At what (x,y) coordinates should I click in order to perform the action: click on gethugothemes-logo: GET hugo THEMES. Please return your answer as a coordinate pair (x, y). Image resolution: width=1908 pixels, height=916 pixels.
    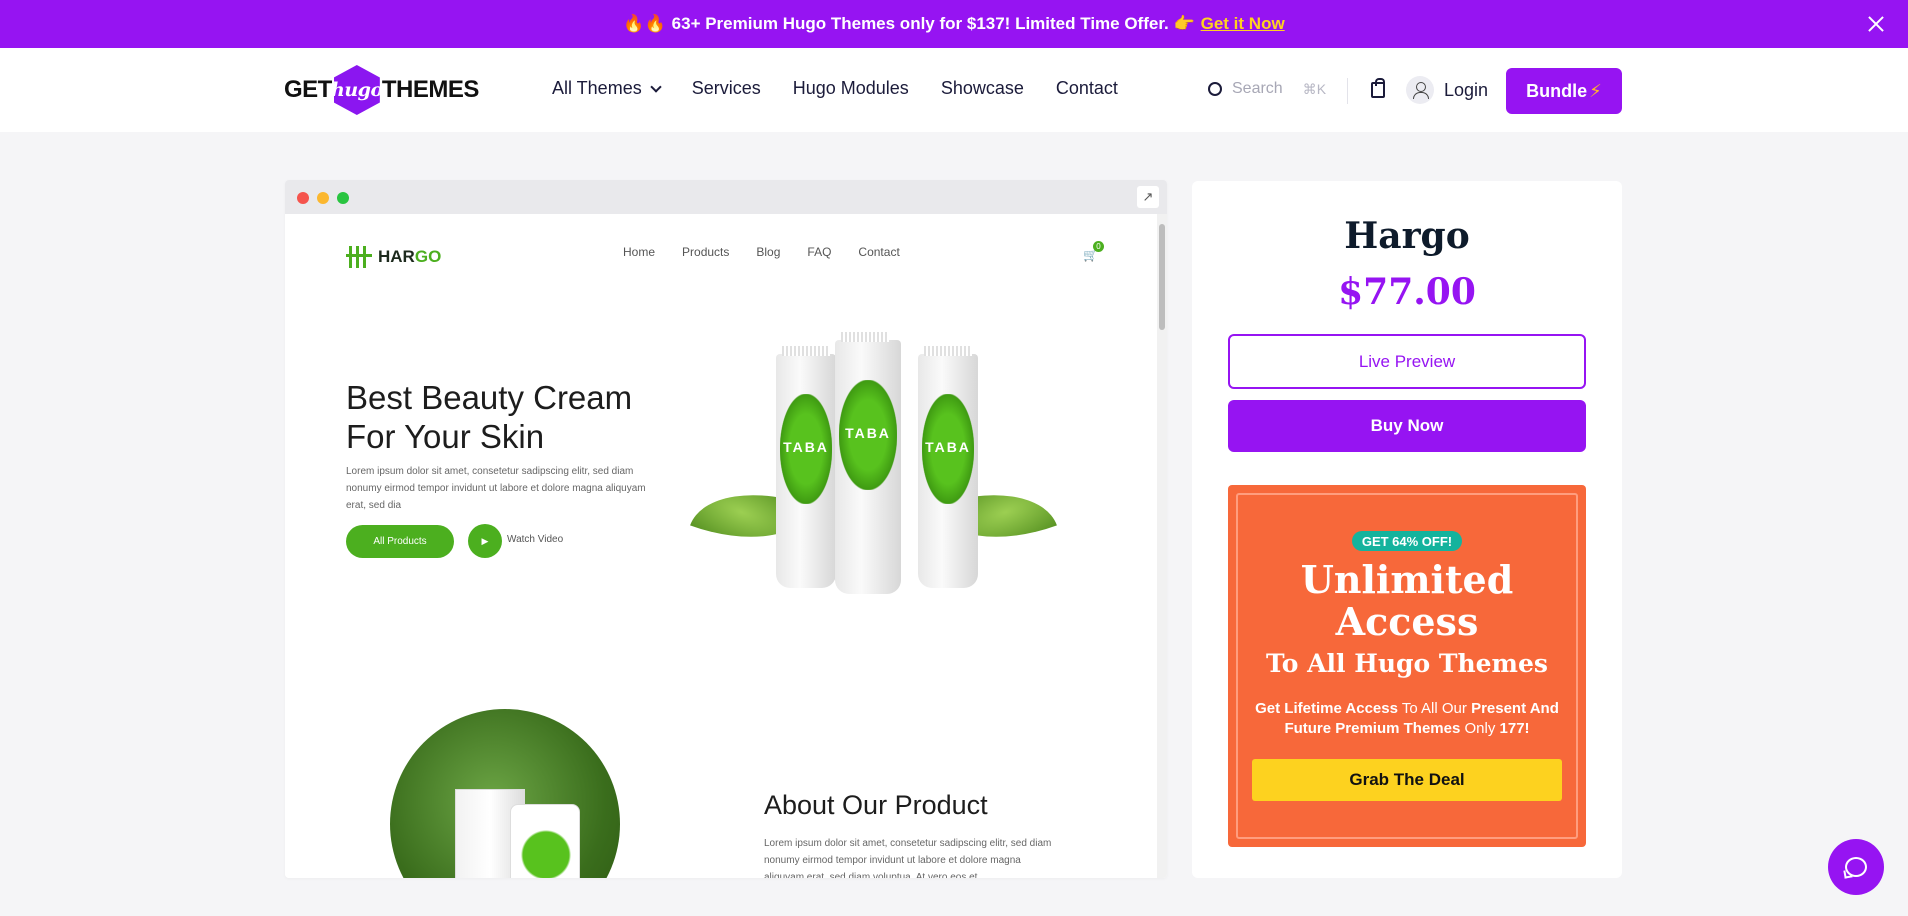
    Looking at the image, I should click on (382, 90).